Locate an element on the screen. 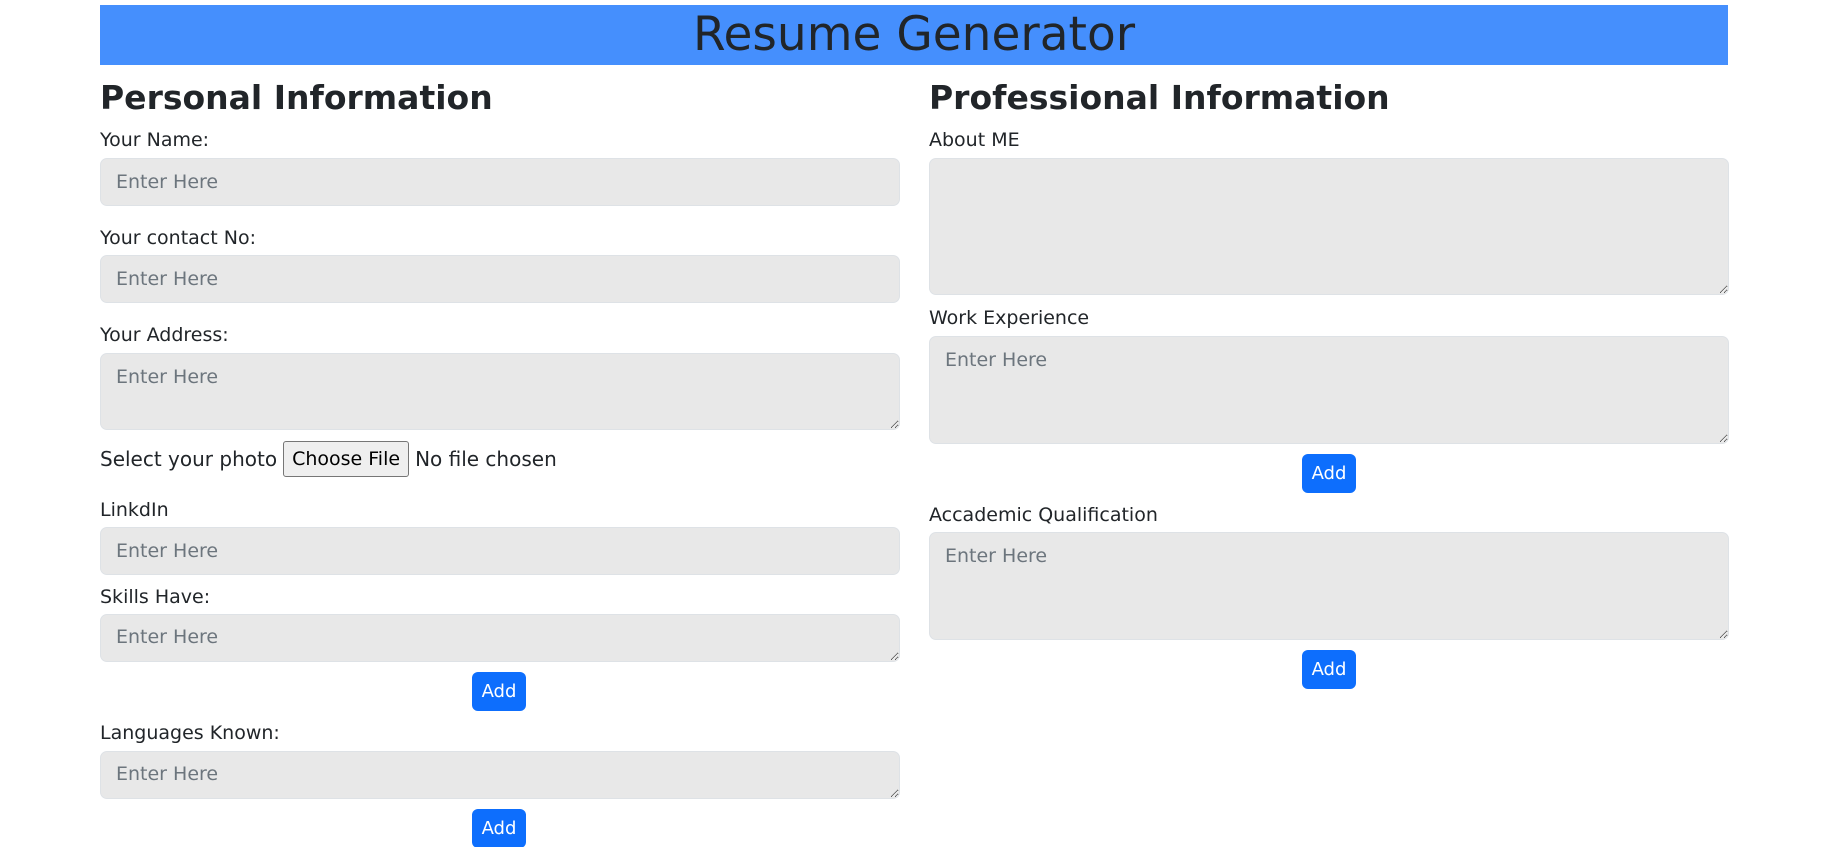 Image resolution: width=1822 pixels, height=847 pixels. academic-qualification-label: Accademic Qualification is located at coordinates (1043, 515).